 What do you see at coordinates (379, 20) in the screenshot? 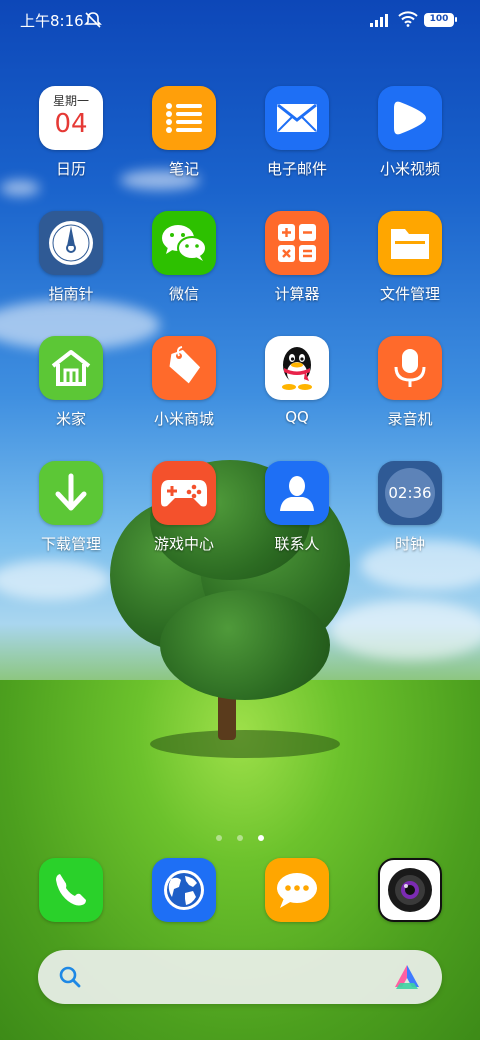
I see `signal-icon` at bounding box center [379, 20].